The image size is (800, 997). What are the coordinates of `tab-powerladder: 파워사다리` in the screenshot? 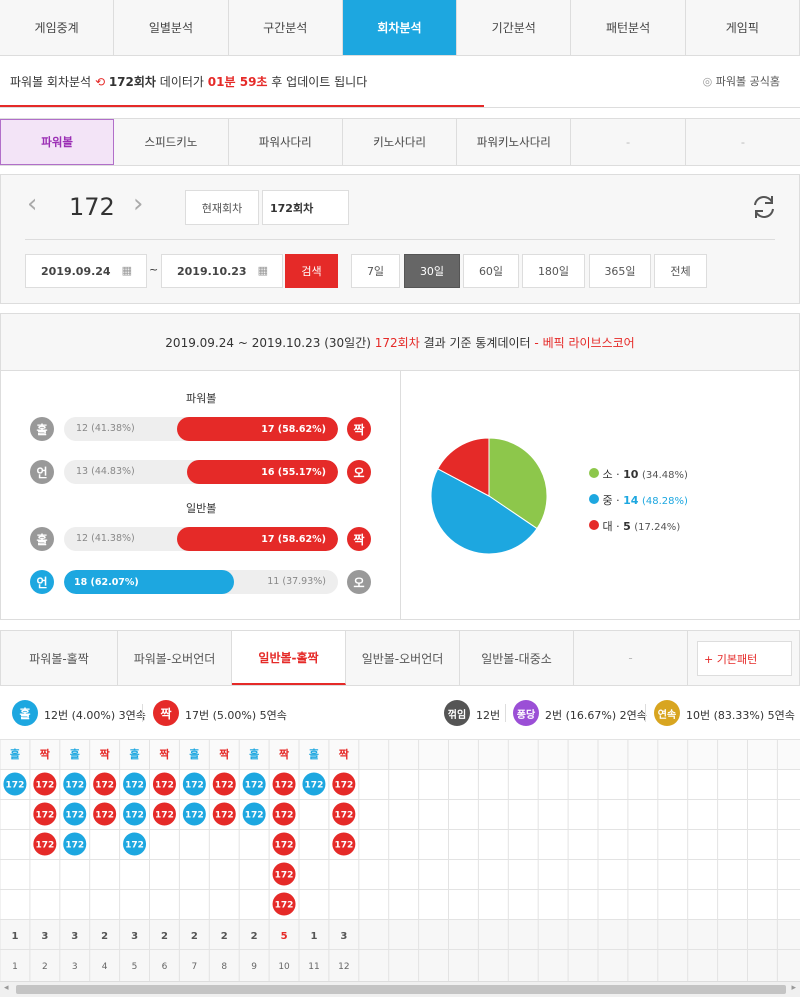 It's located at (286, 142).